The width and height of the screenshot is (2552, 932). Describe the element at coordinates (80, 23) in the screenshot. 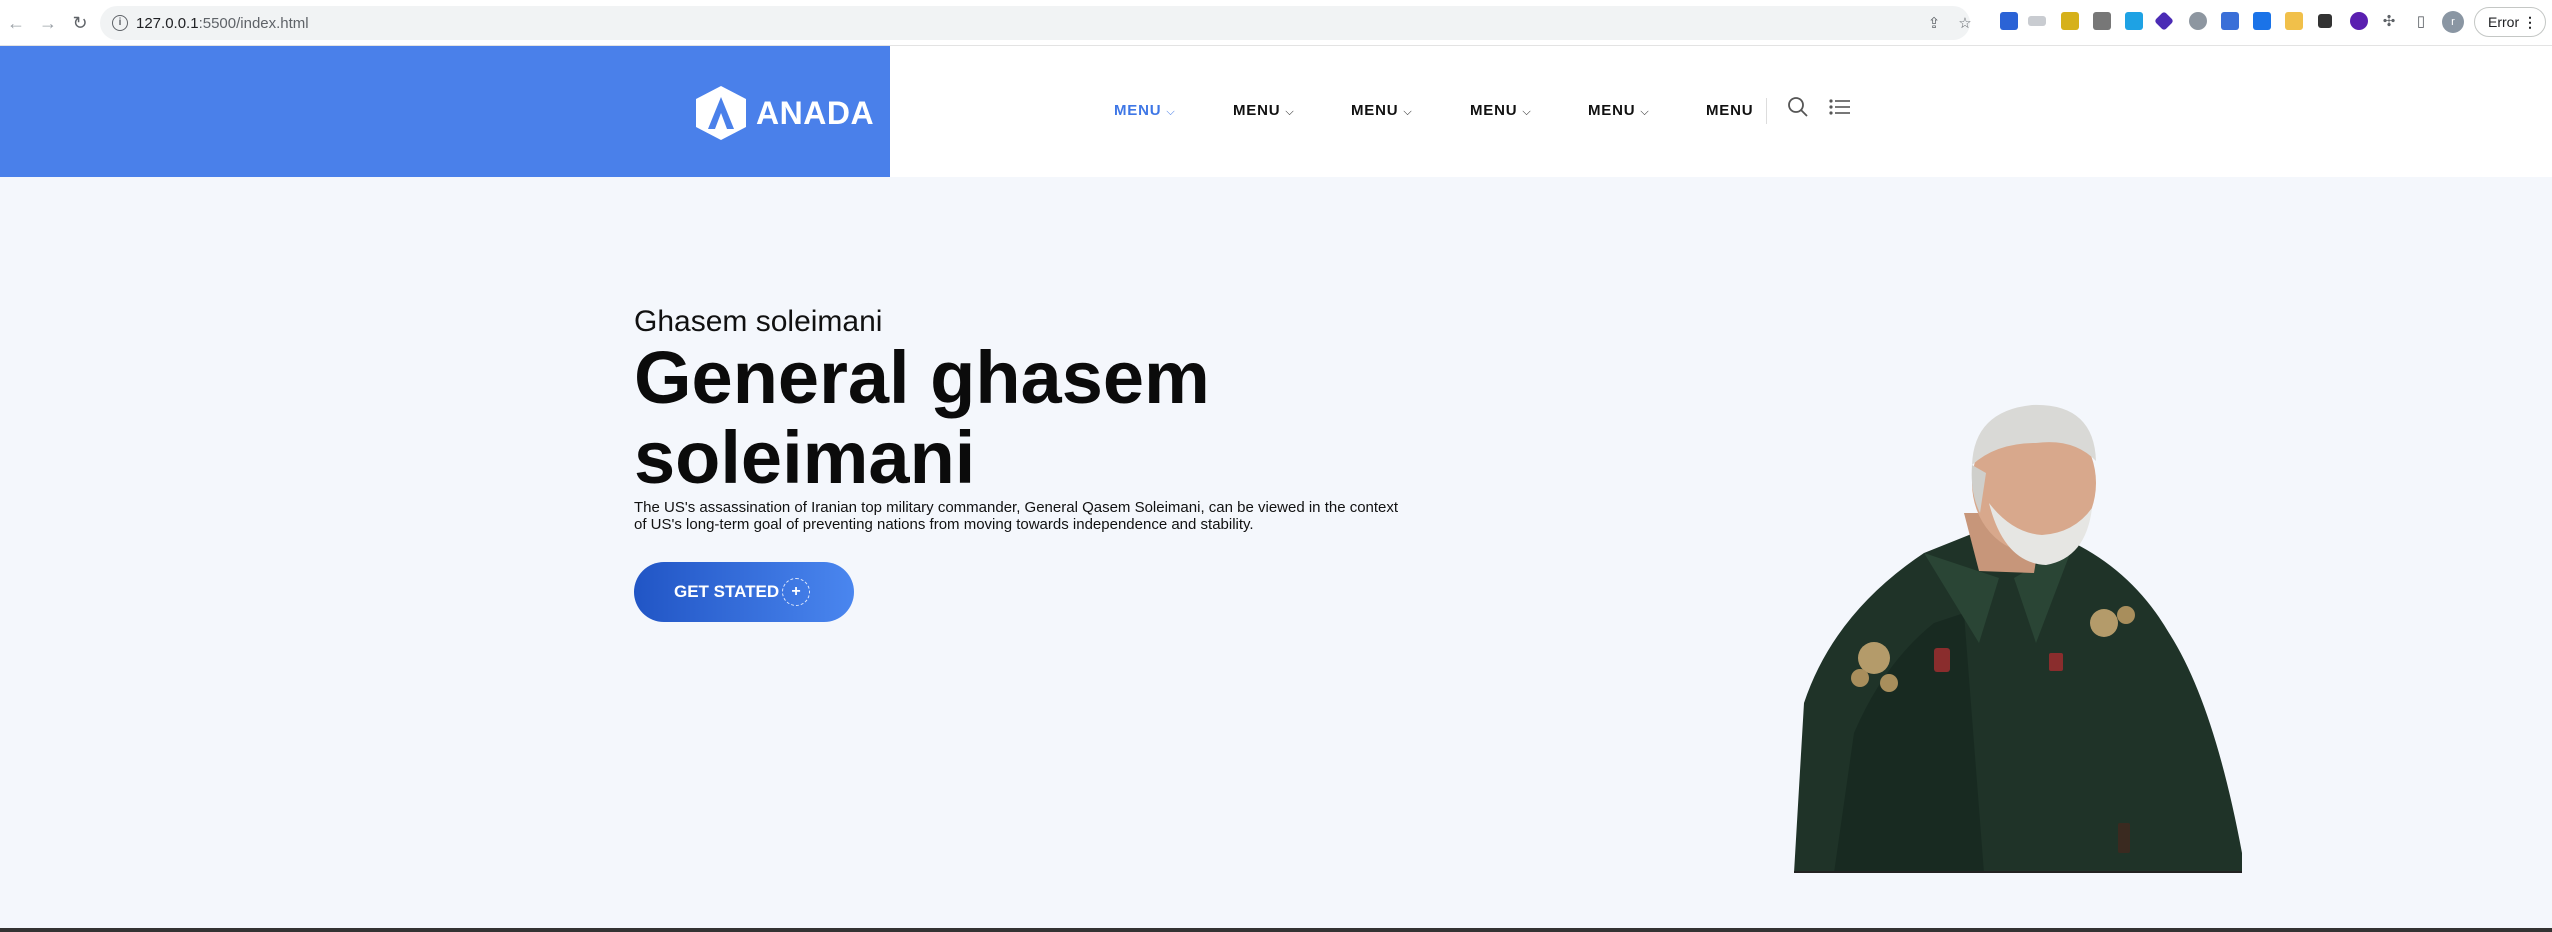

I see `reload-icon: ↻` at that location.